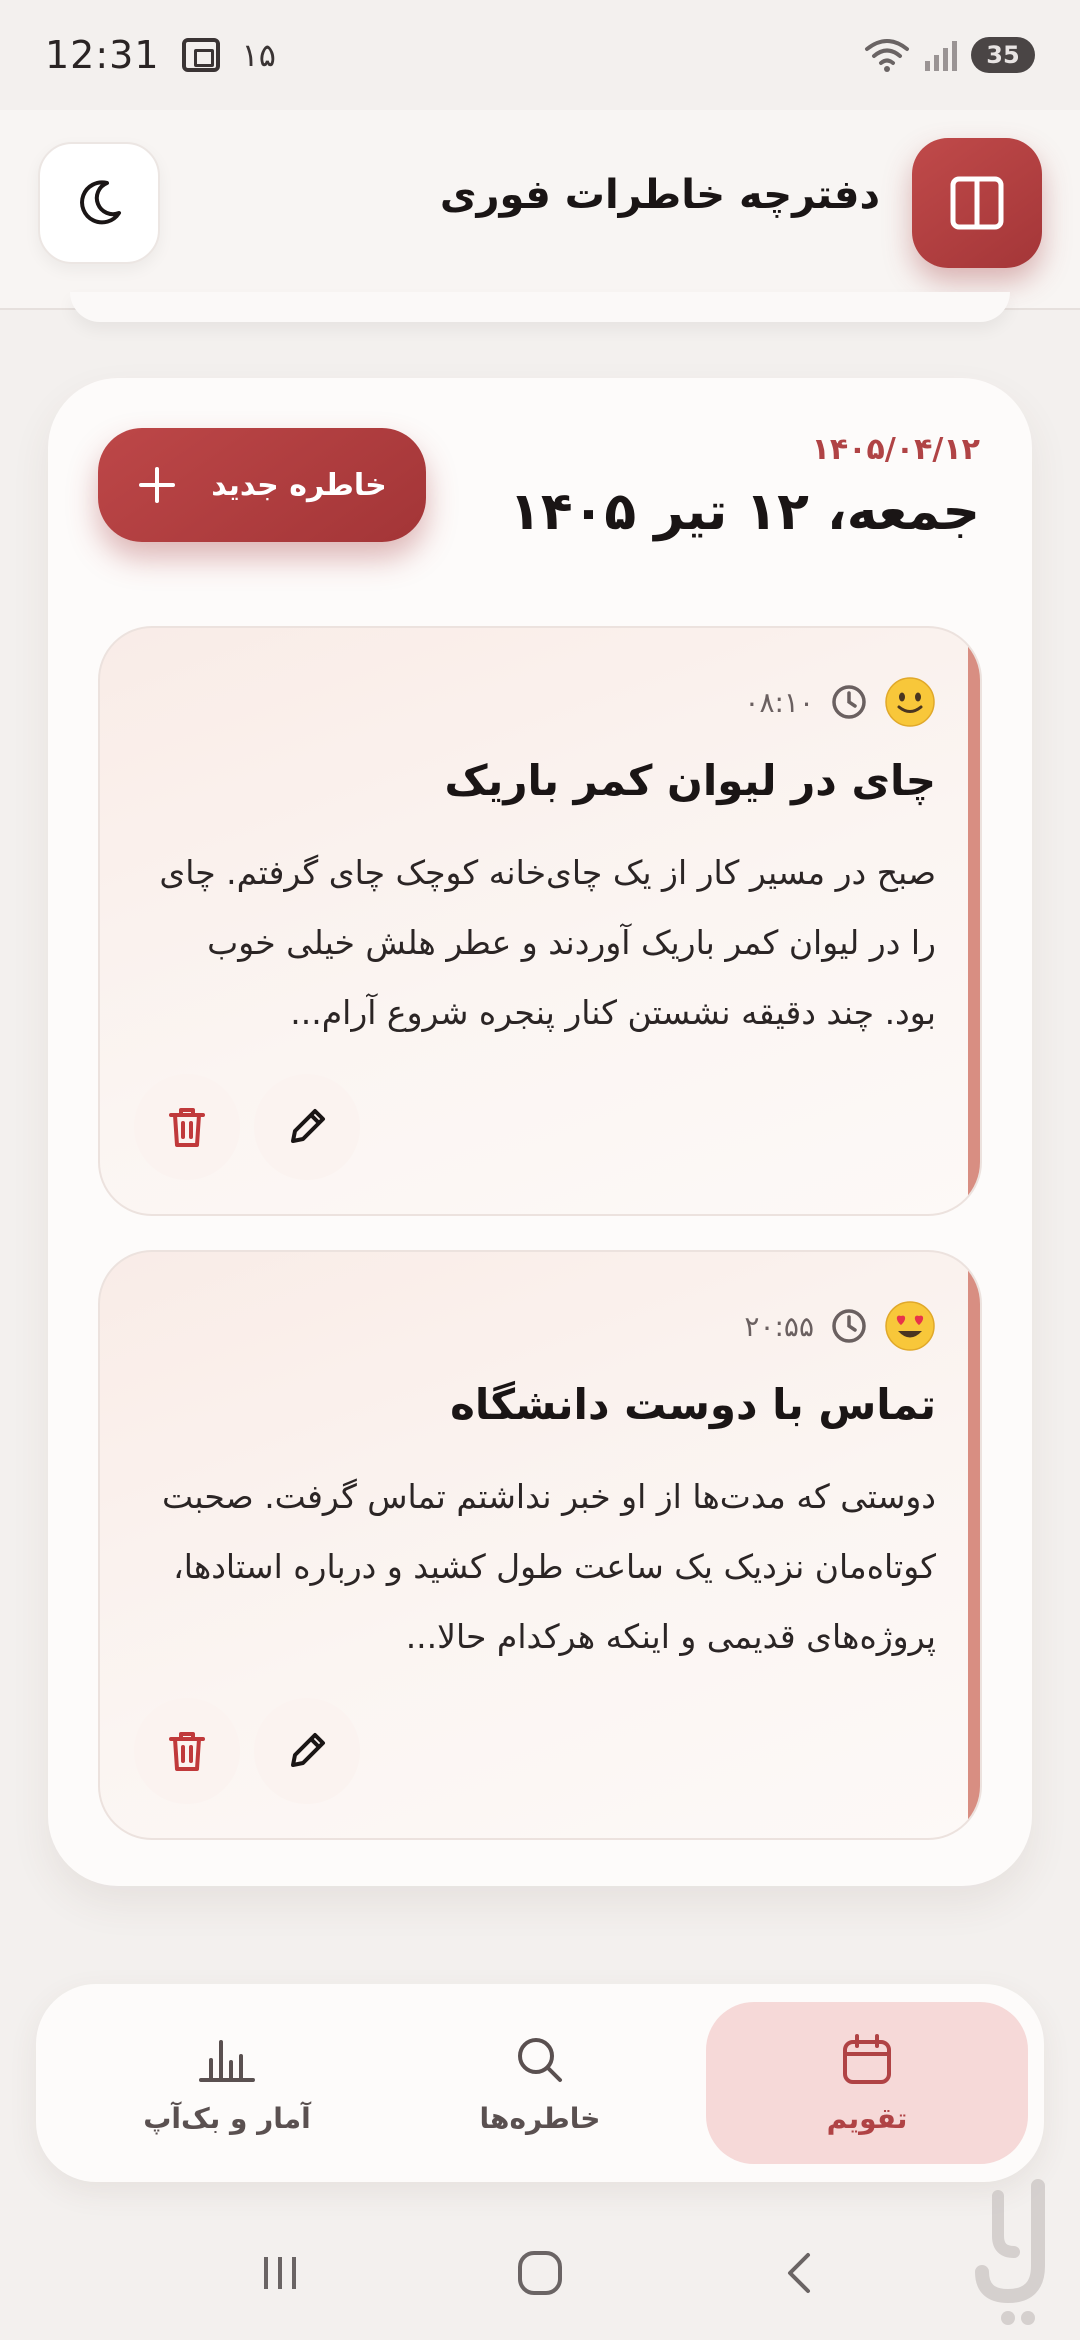 The image size is (1080, 2340). I want to click on calendar-icon, so click(867, 2058).